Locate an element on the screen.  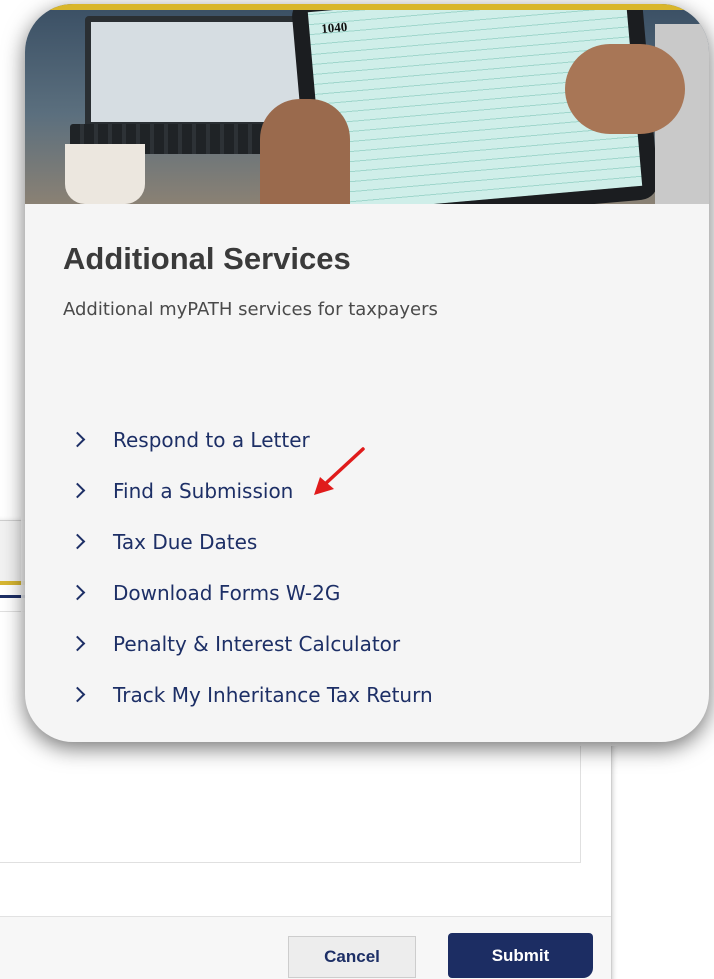
coffee-cup-graphic is located at coordinates (105, 174).